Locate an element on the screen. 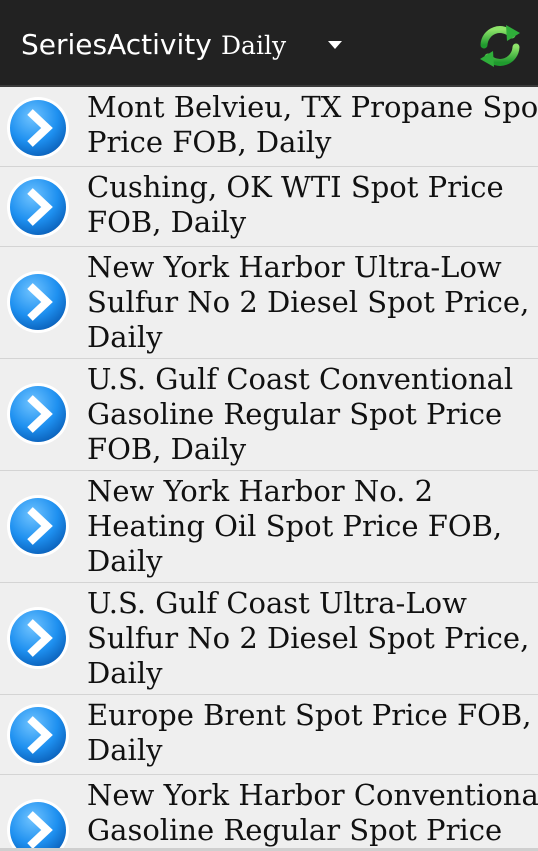  spinner-selected-value: Daily is located at coordinates (254, 45).